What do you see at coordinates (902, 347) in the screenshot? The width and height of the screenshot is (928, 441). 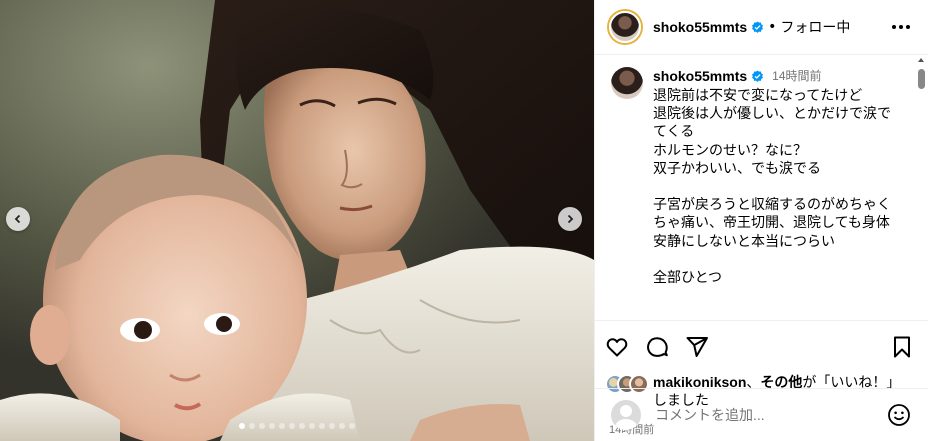 I see `bookmark-icon` at bounding box center [902, 347].